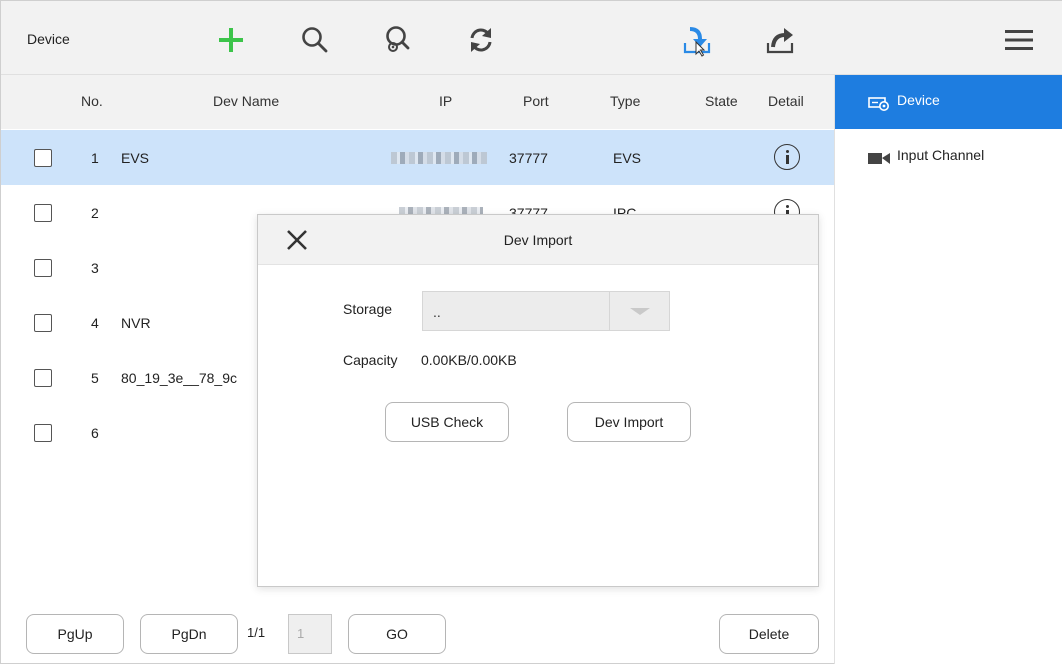 Image resolution: width=1062 pixels, height=664 pixels. I want to click on search-icon, so click(315, 40).